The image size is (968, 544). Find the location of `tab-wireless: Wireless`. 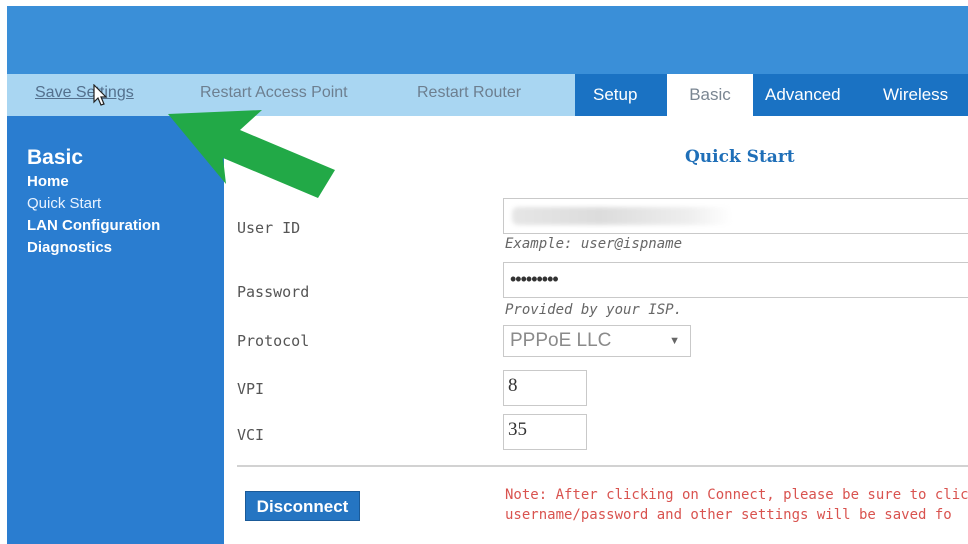

tab-wireless: Wireless is located at coordinates (915, 95).